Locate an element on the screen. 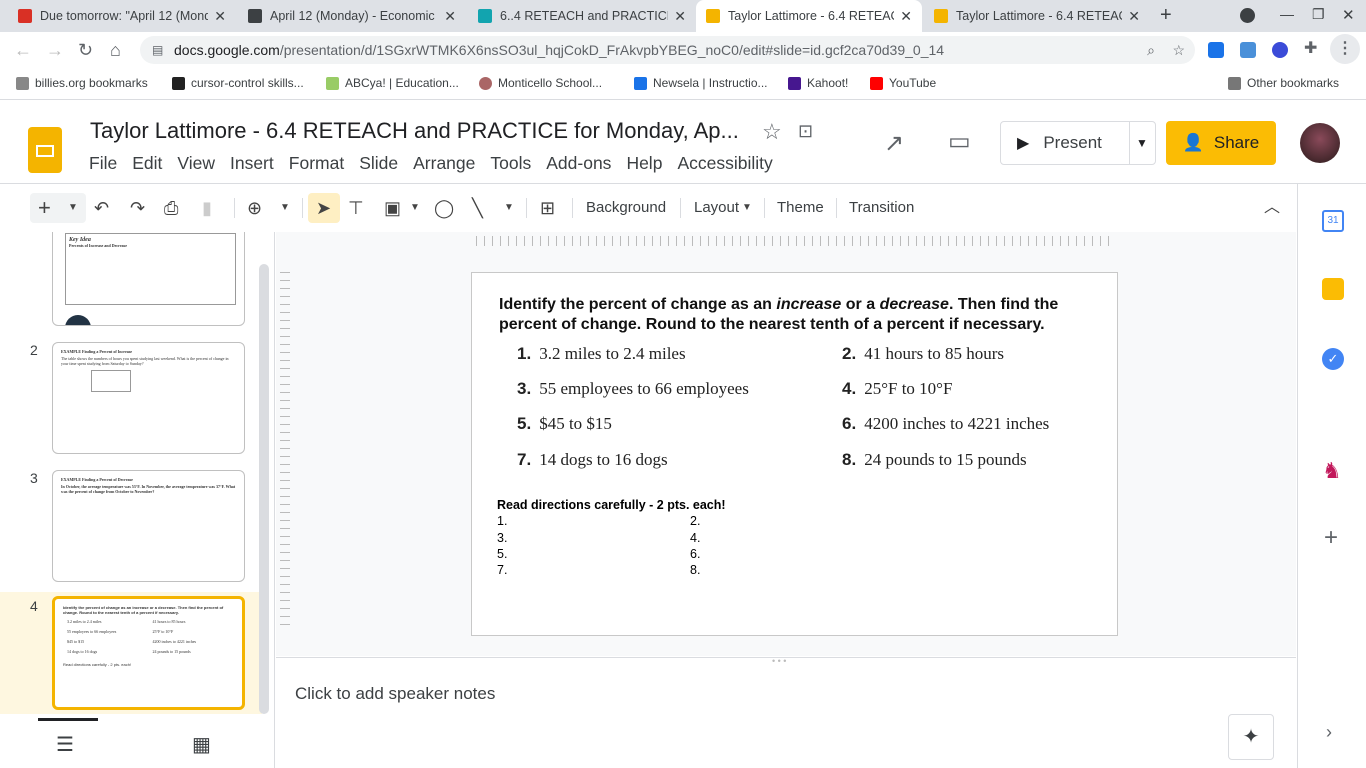 The width and height of the screenshot is (1366, 768). print-icon: ⎙ is located at coordinates (171, 208).